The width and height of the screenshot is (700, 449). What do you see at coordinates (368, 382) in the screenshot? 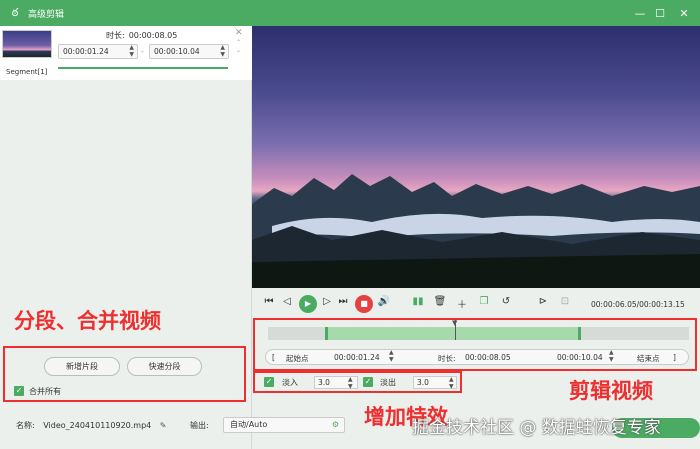
I see `fade-out-checkbox: ✓` at bounding box center [368, 382].